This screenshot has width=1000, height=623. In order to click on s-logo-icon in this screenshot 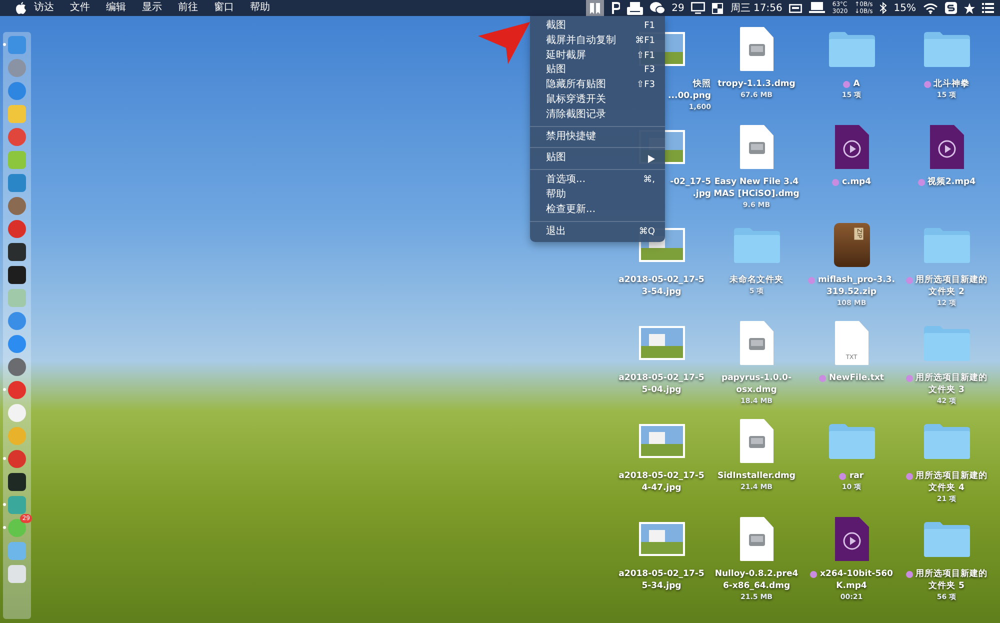, I will do `click(951, 8)`.